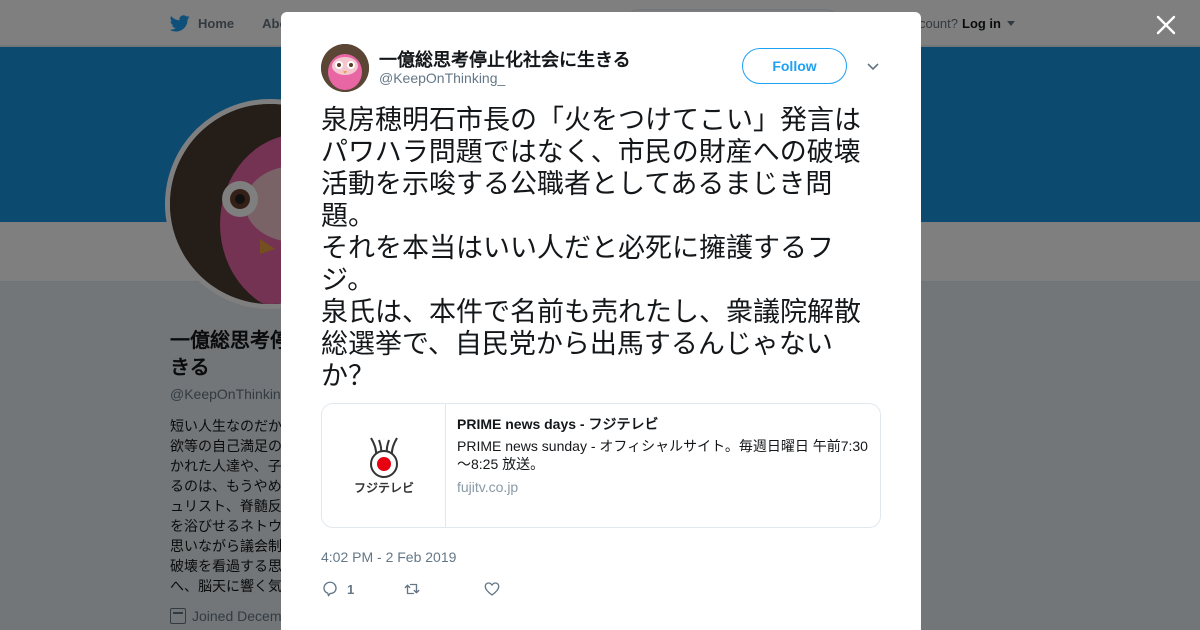  I want to click on card-logo-text: フジテレビ, so click(383, 487).